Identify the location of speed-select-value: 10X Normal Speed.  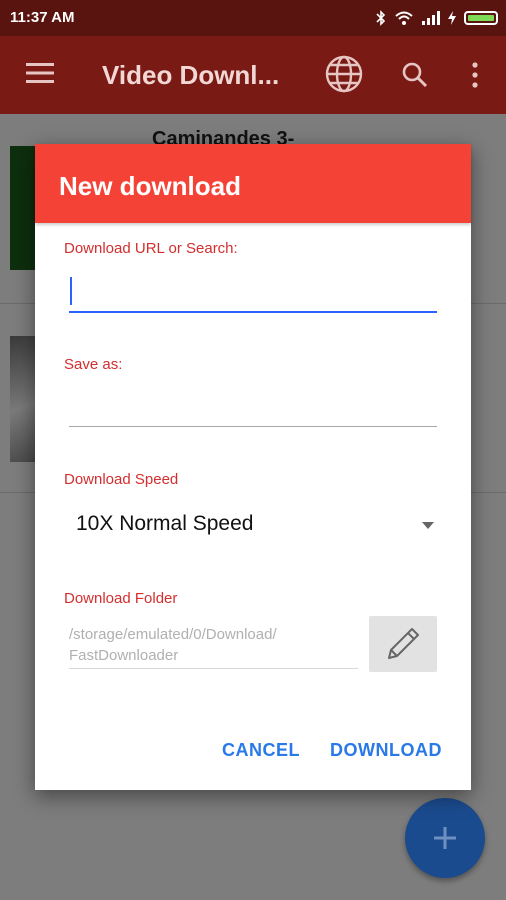
(165, 523).